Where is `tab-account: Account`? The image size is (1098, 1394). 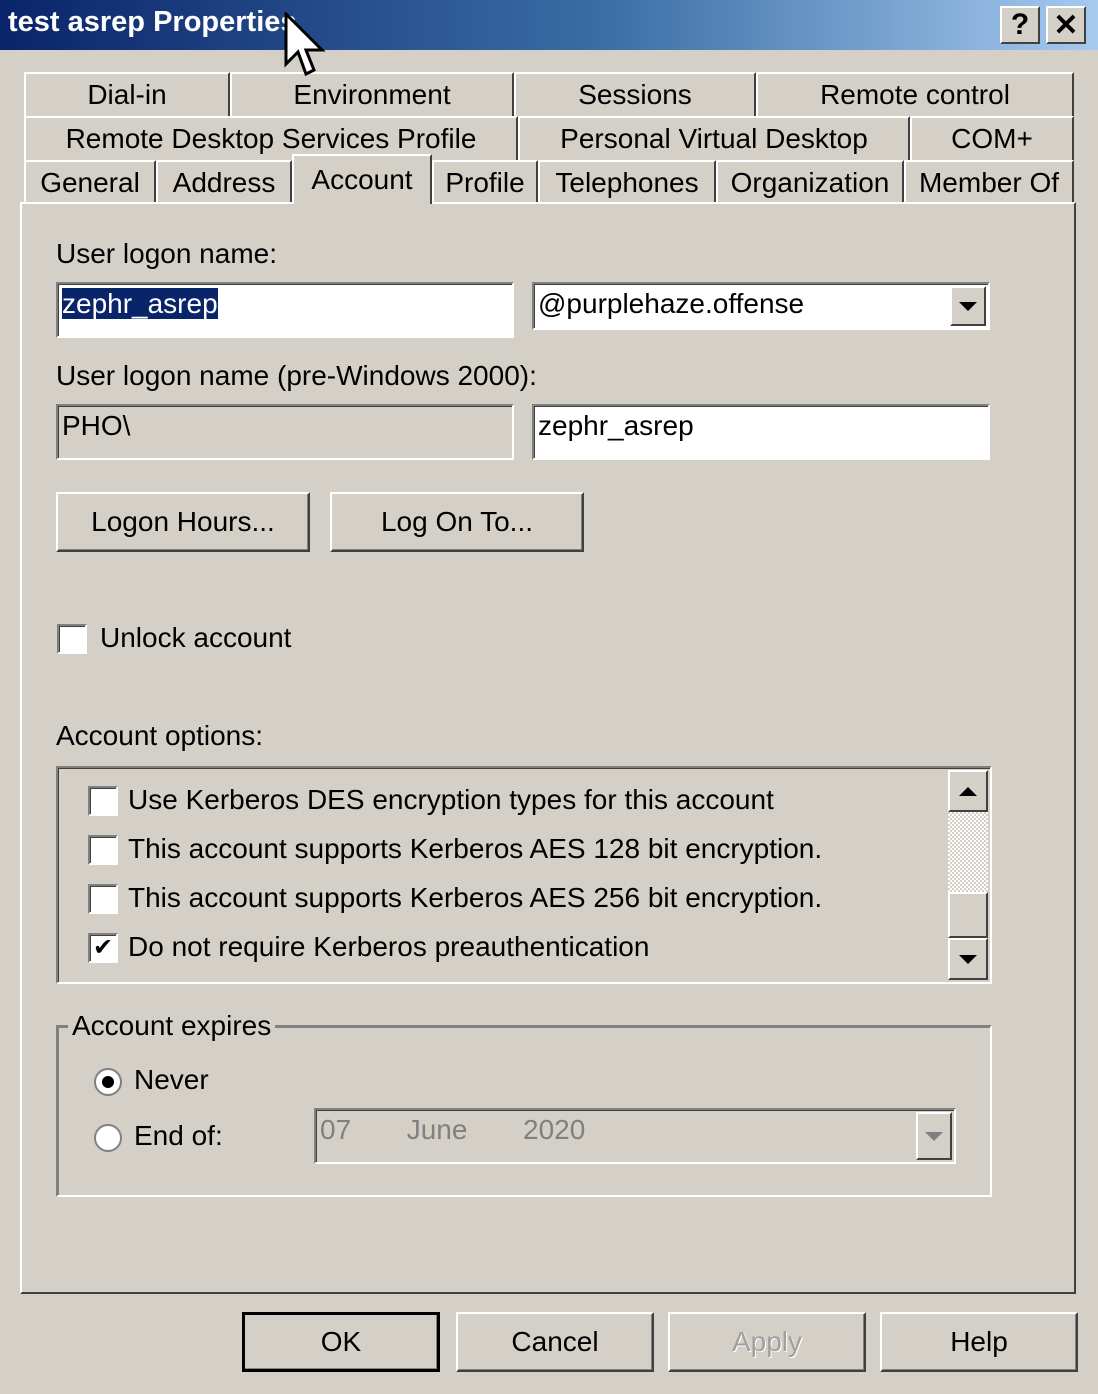
tab-account: Account is located at coordinates (362, 179).